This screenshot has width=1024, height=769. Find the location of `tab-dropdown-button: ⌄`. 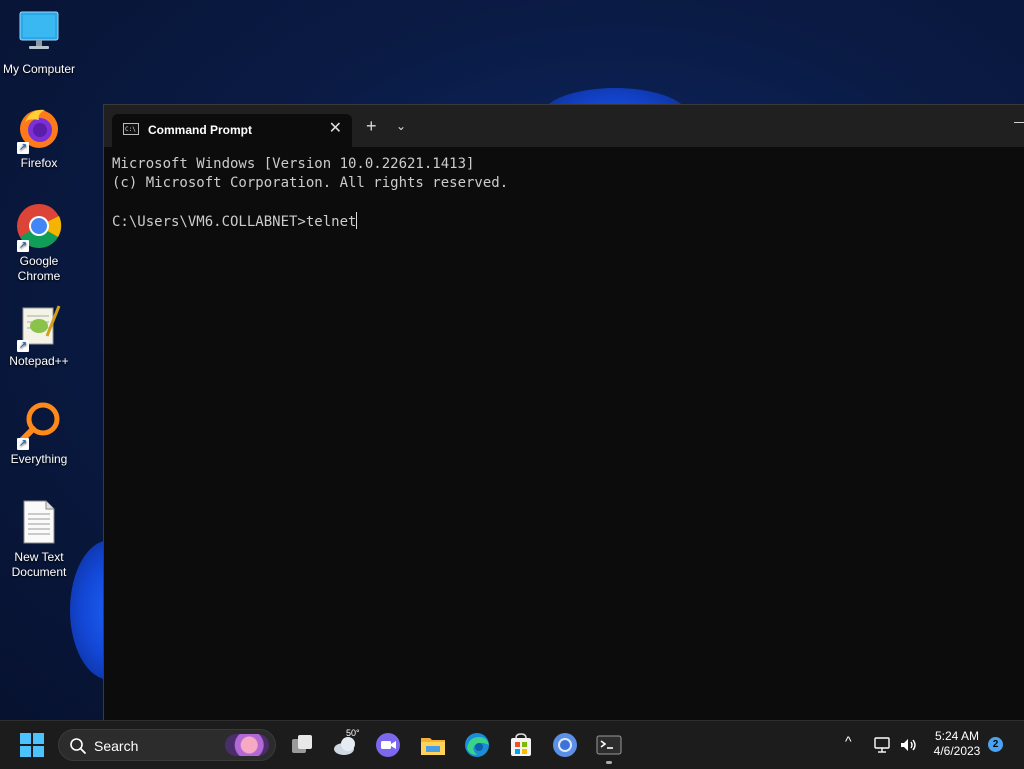

tab-dropdown-button: ⌄ is located at coordinates (401, 126).